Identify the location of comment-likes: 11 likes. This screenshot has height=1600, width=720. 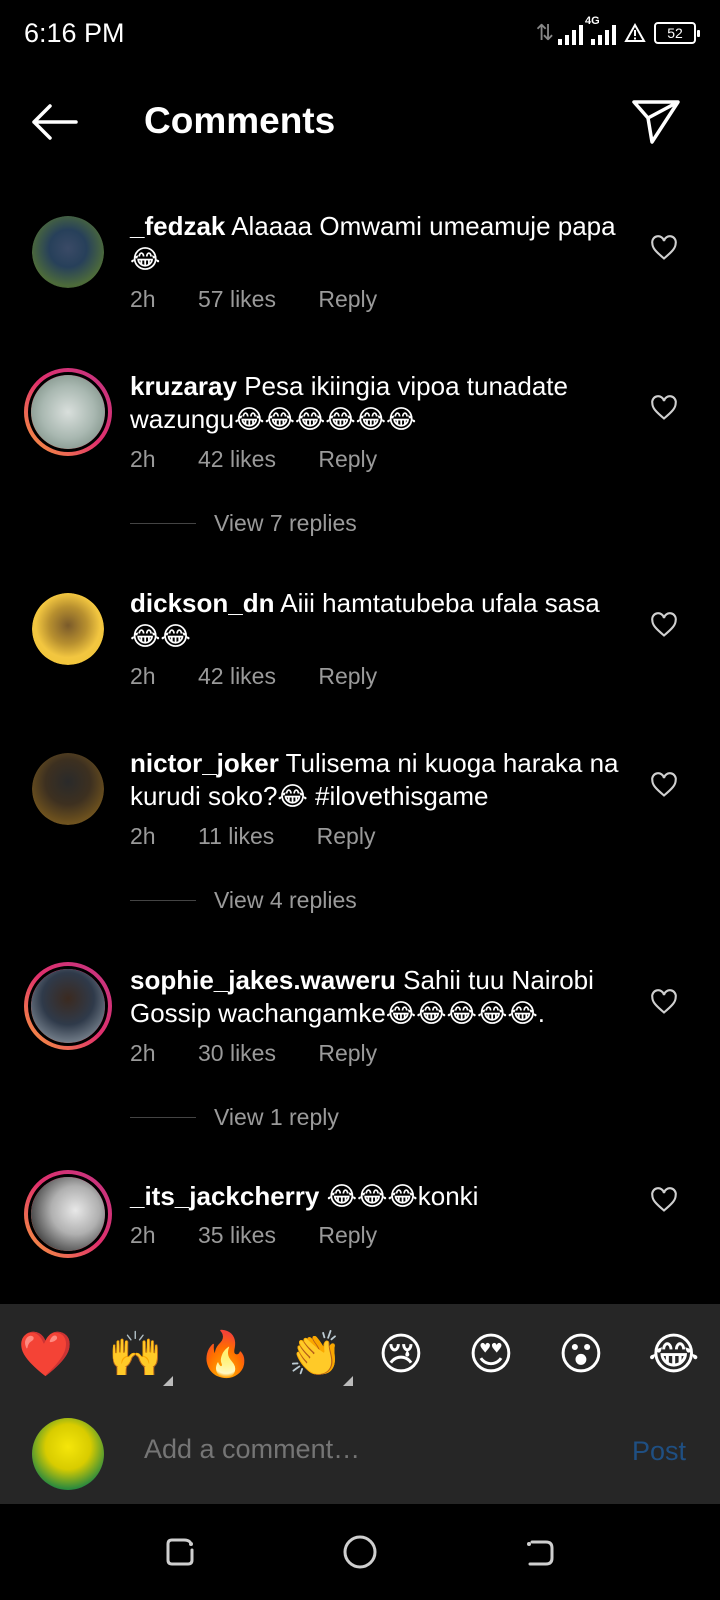
(236, 836).